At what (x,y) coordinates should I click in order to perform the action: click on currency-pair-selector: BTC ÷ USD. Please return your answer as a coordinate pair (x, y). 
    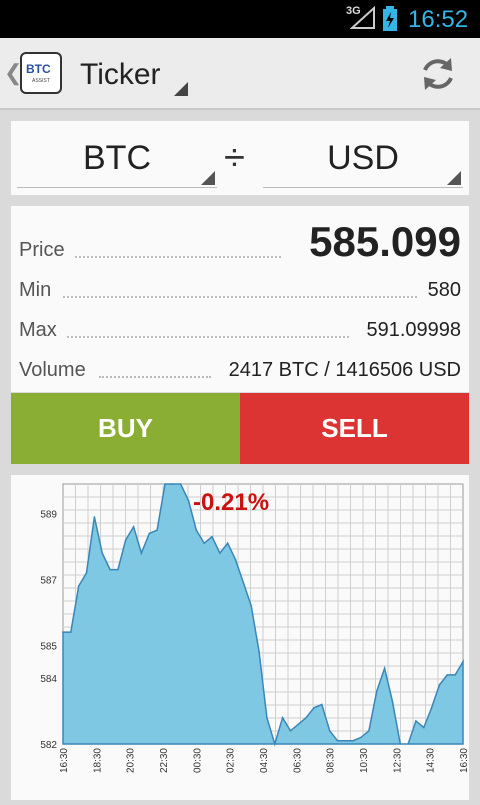
    Looking at the image, I should click on (240, 158).